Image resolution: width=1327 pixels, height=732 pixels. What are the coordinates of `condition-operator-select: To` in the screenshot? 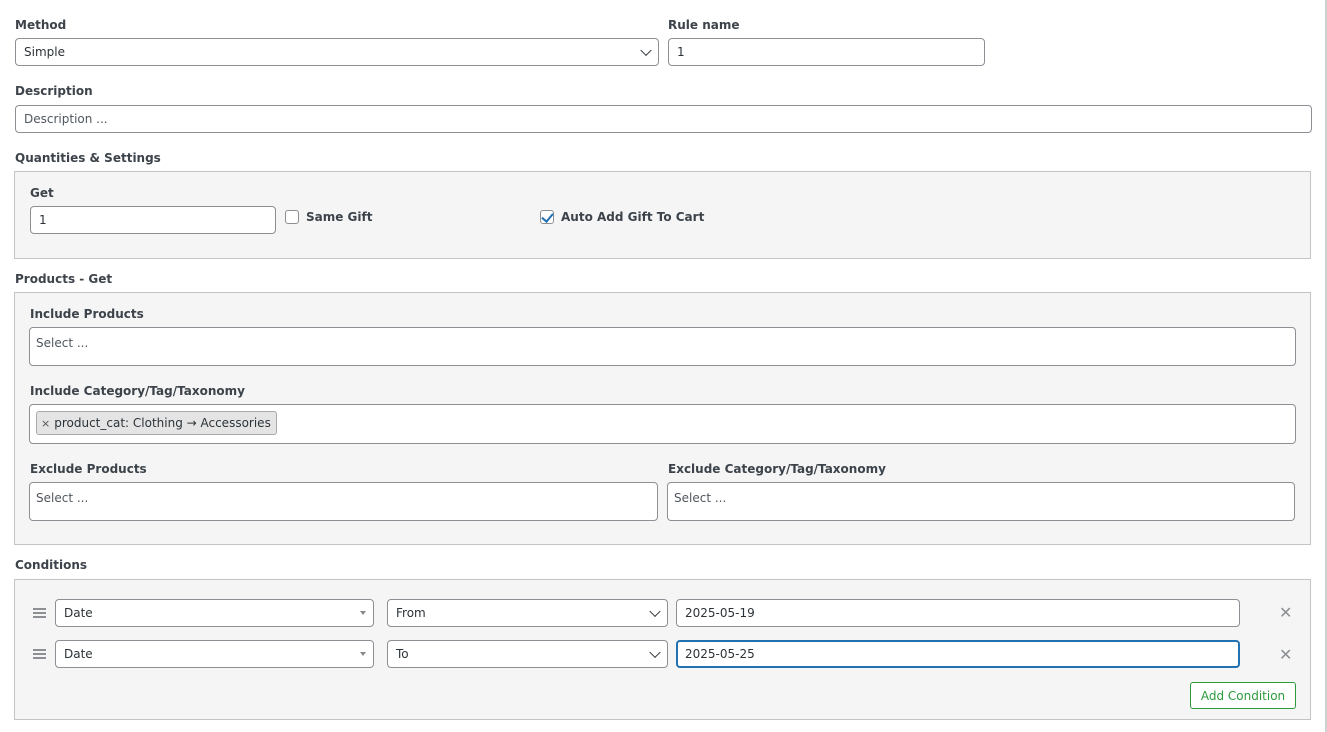 It's located at (527, 654).